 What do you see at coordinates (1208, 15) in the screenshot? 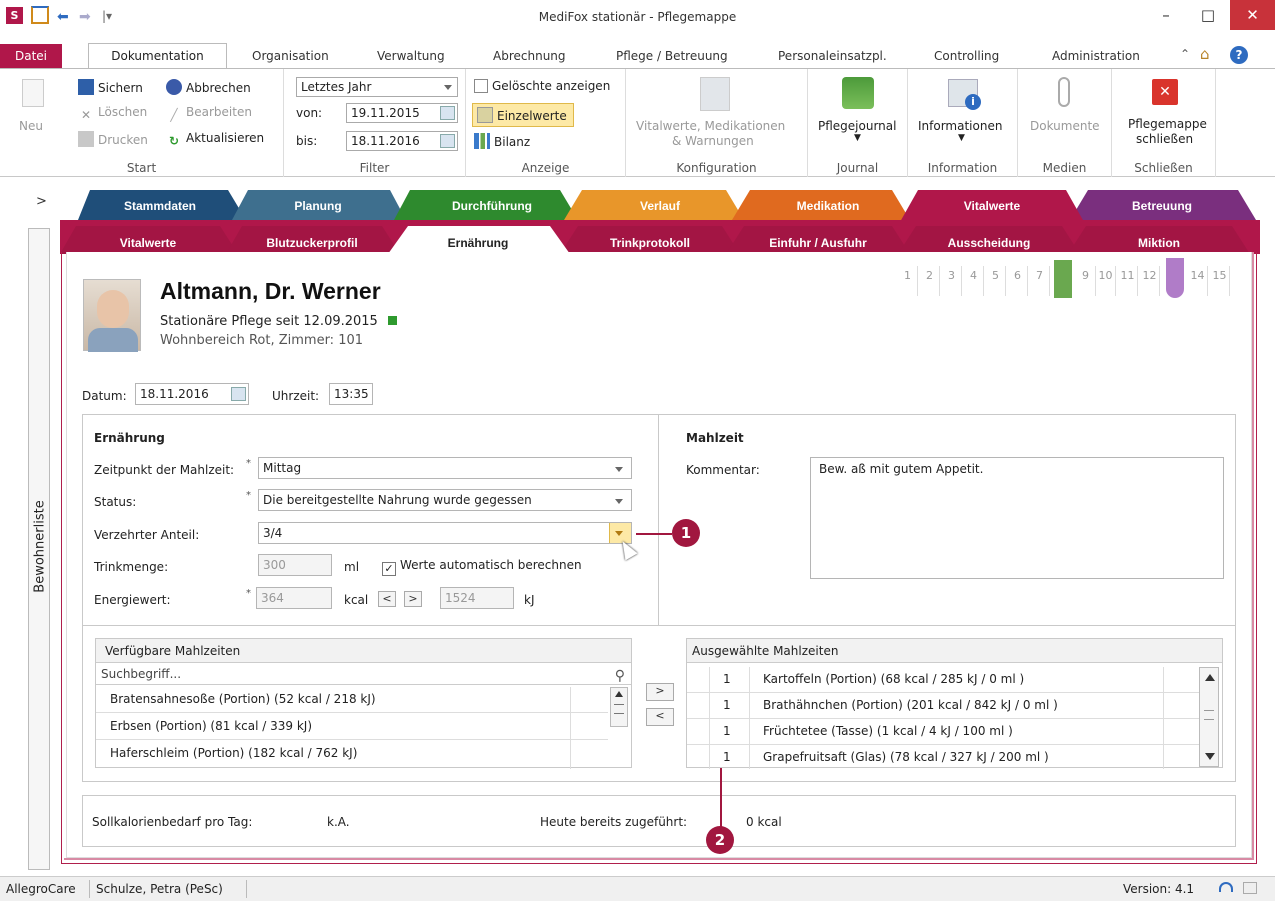
I see `maximize-button: □` at bounding box center [1208, 15].